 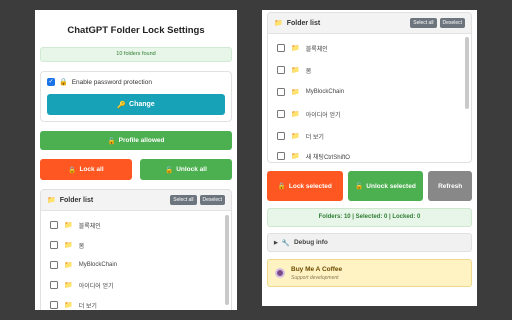 I want to click on checkbox-checked-icon: ✓, so click(x=51, y=82).